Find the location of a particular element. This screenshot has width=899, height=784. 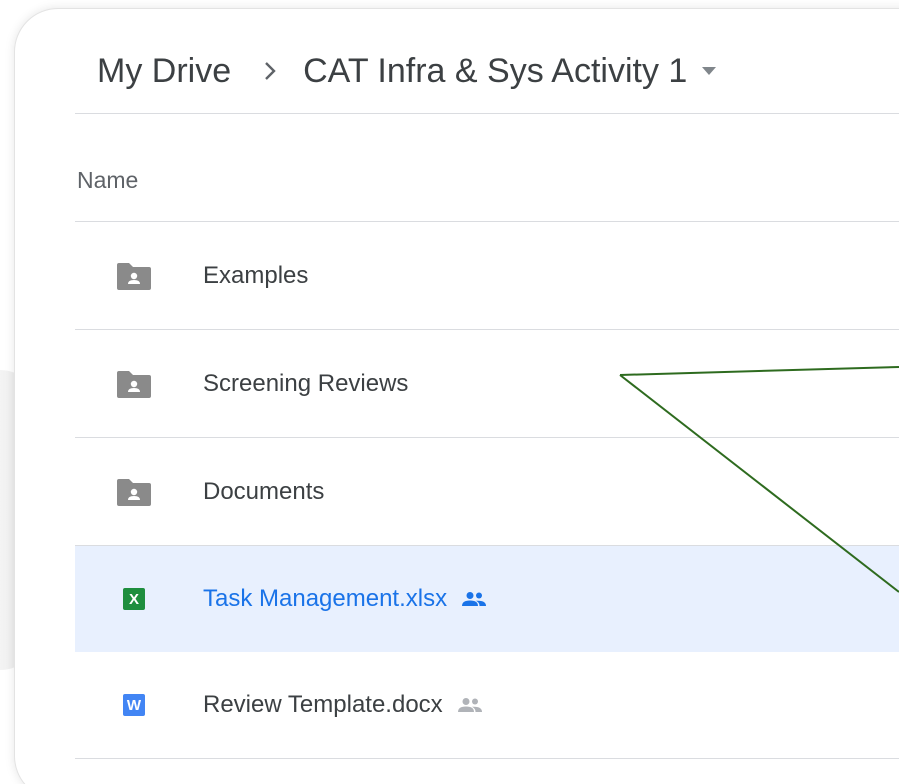

word-badge: W is located at coordinates (134, 705).